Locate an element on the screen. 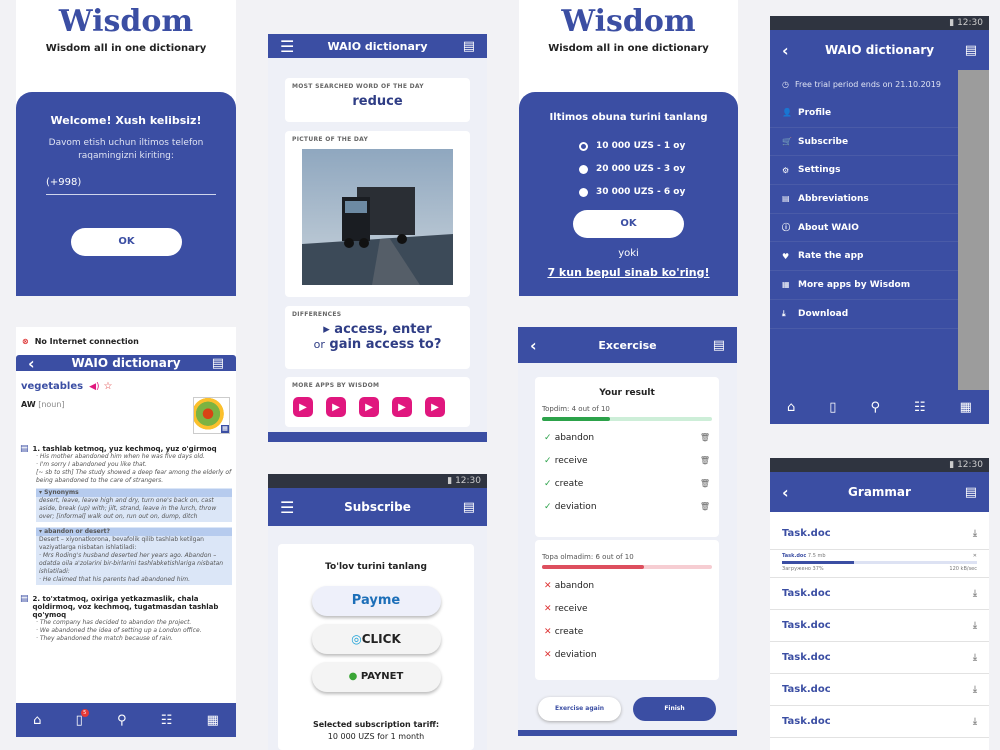 The image size is (1000, 750). app-header: ‹ Grammar ▤ is located at coordinates (879, 492).